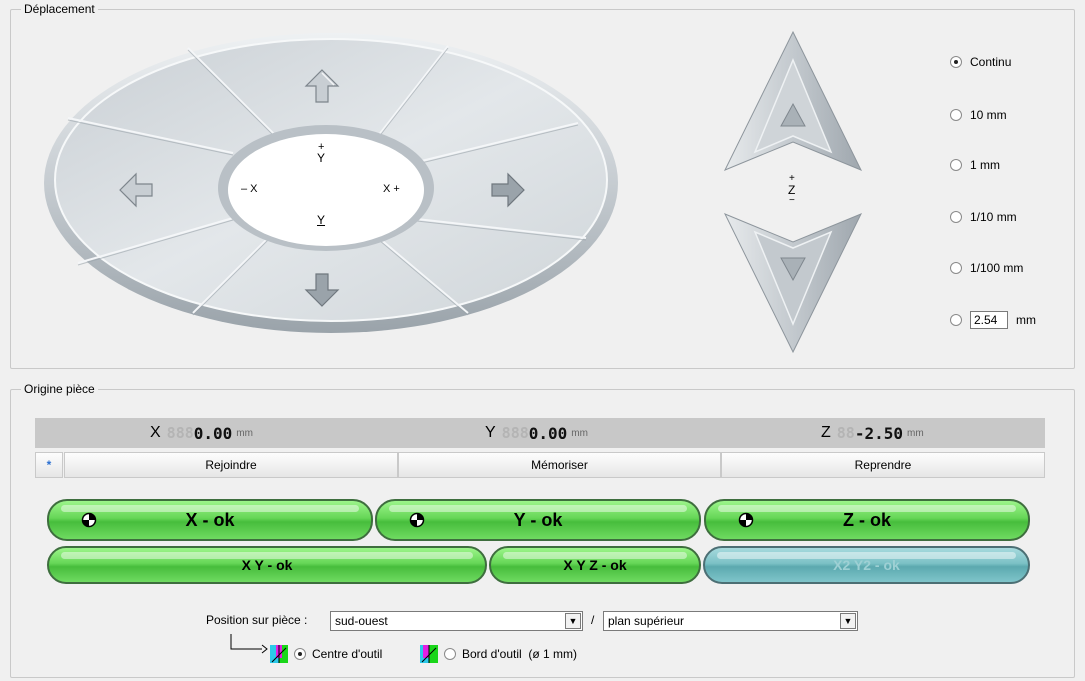  I want to click on z-minus-sign: −, so click(792, 200).